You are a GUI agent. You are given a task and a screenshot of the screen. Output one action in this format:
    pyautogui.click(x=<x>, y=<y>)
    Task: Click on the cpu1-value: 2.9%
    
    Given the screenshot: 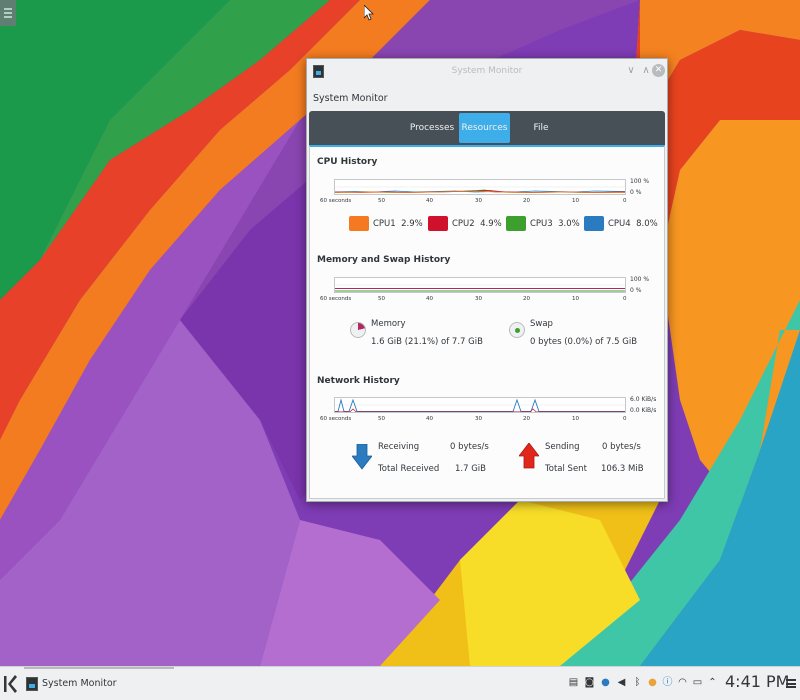 What is the action you would take?
    pyautogui.click(x=412, y=224)
    